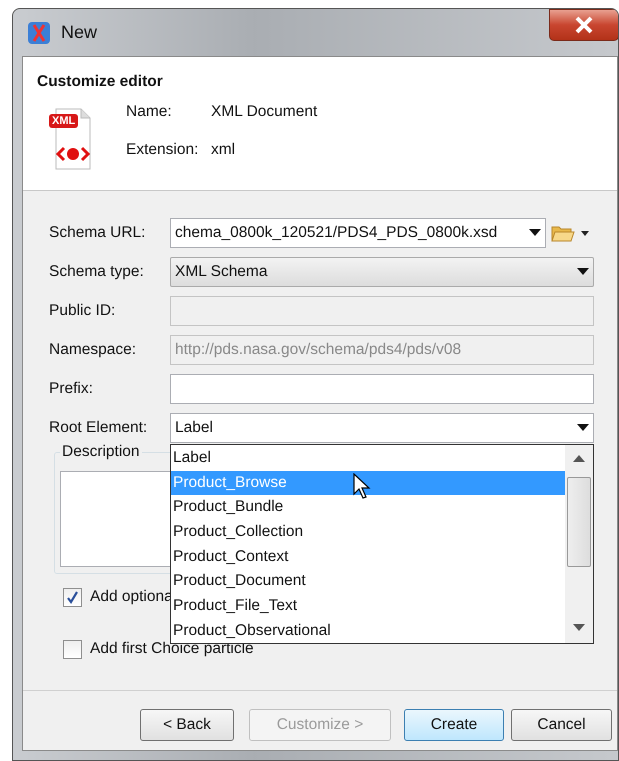 The image size is (619, 761). I want to click on window-title: New, so click(79, 32).